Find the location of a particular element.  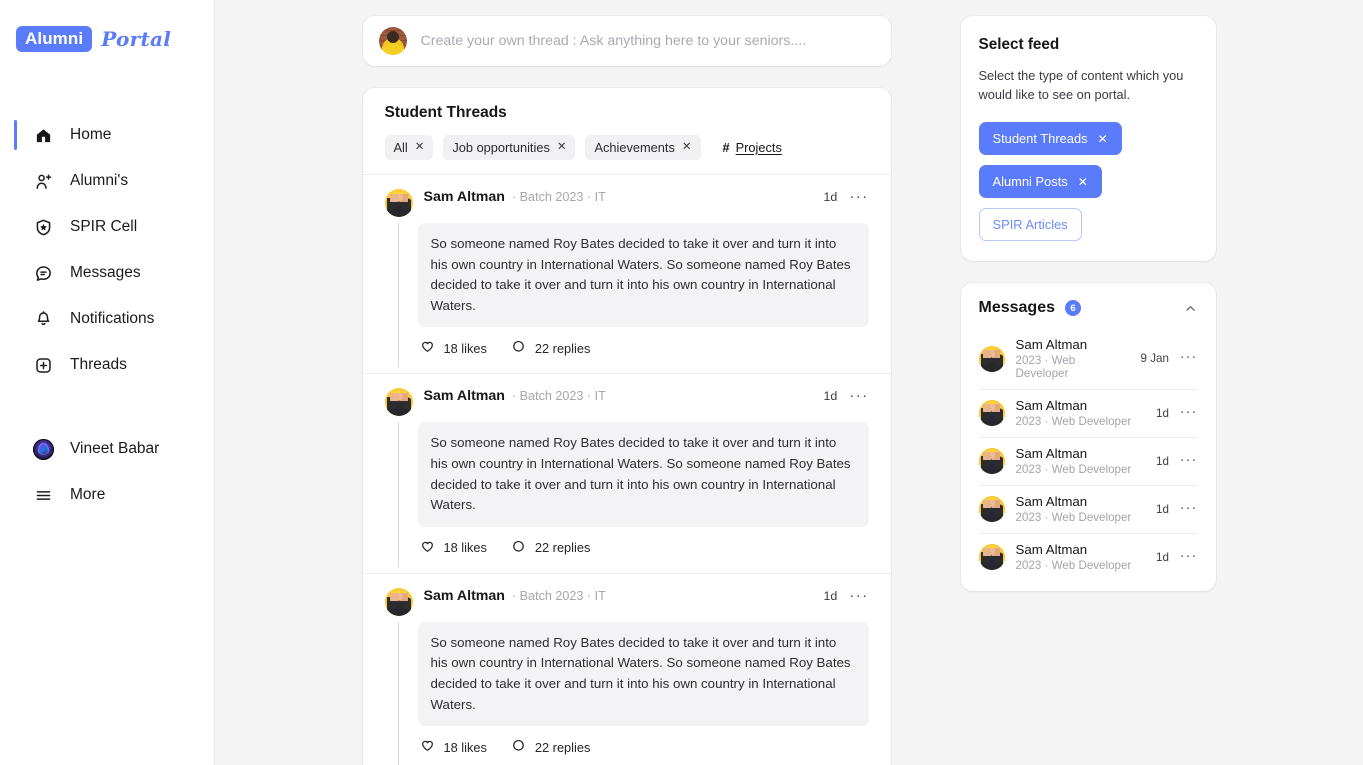

brand-badge: Alumni is located at coordinates (54, 39).